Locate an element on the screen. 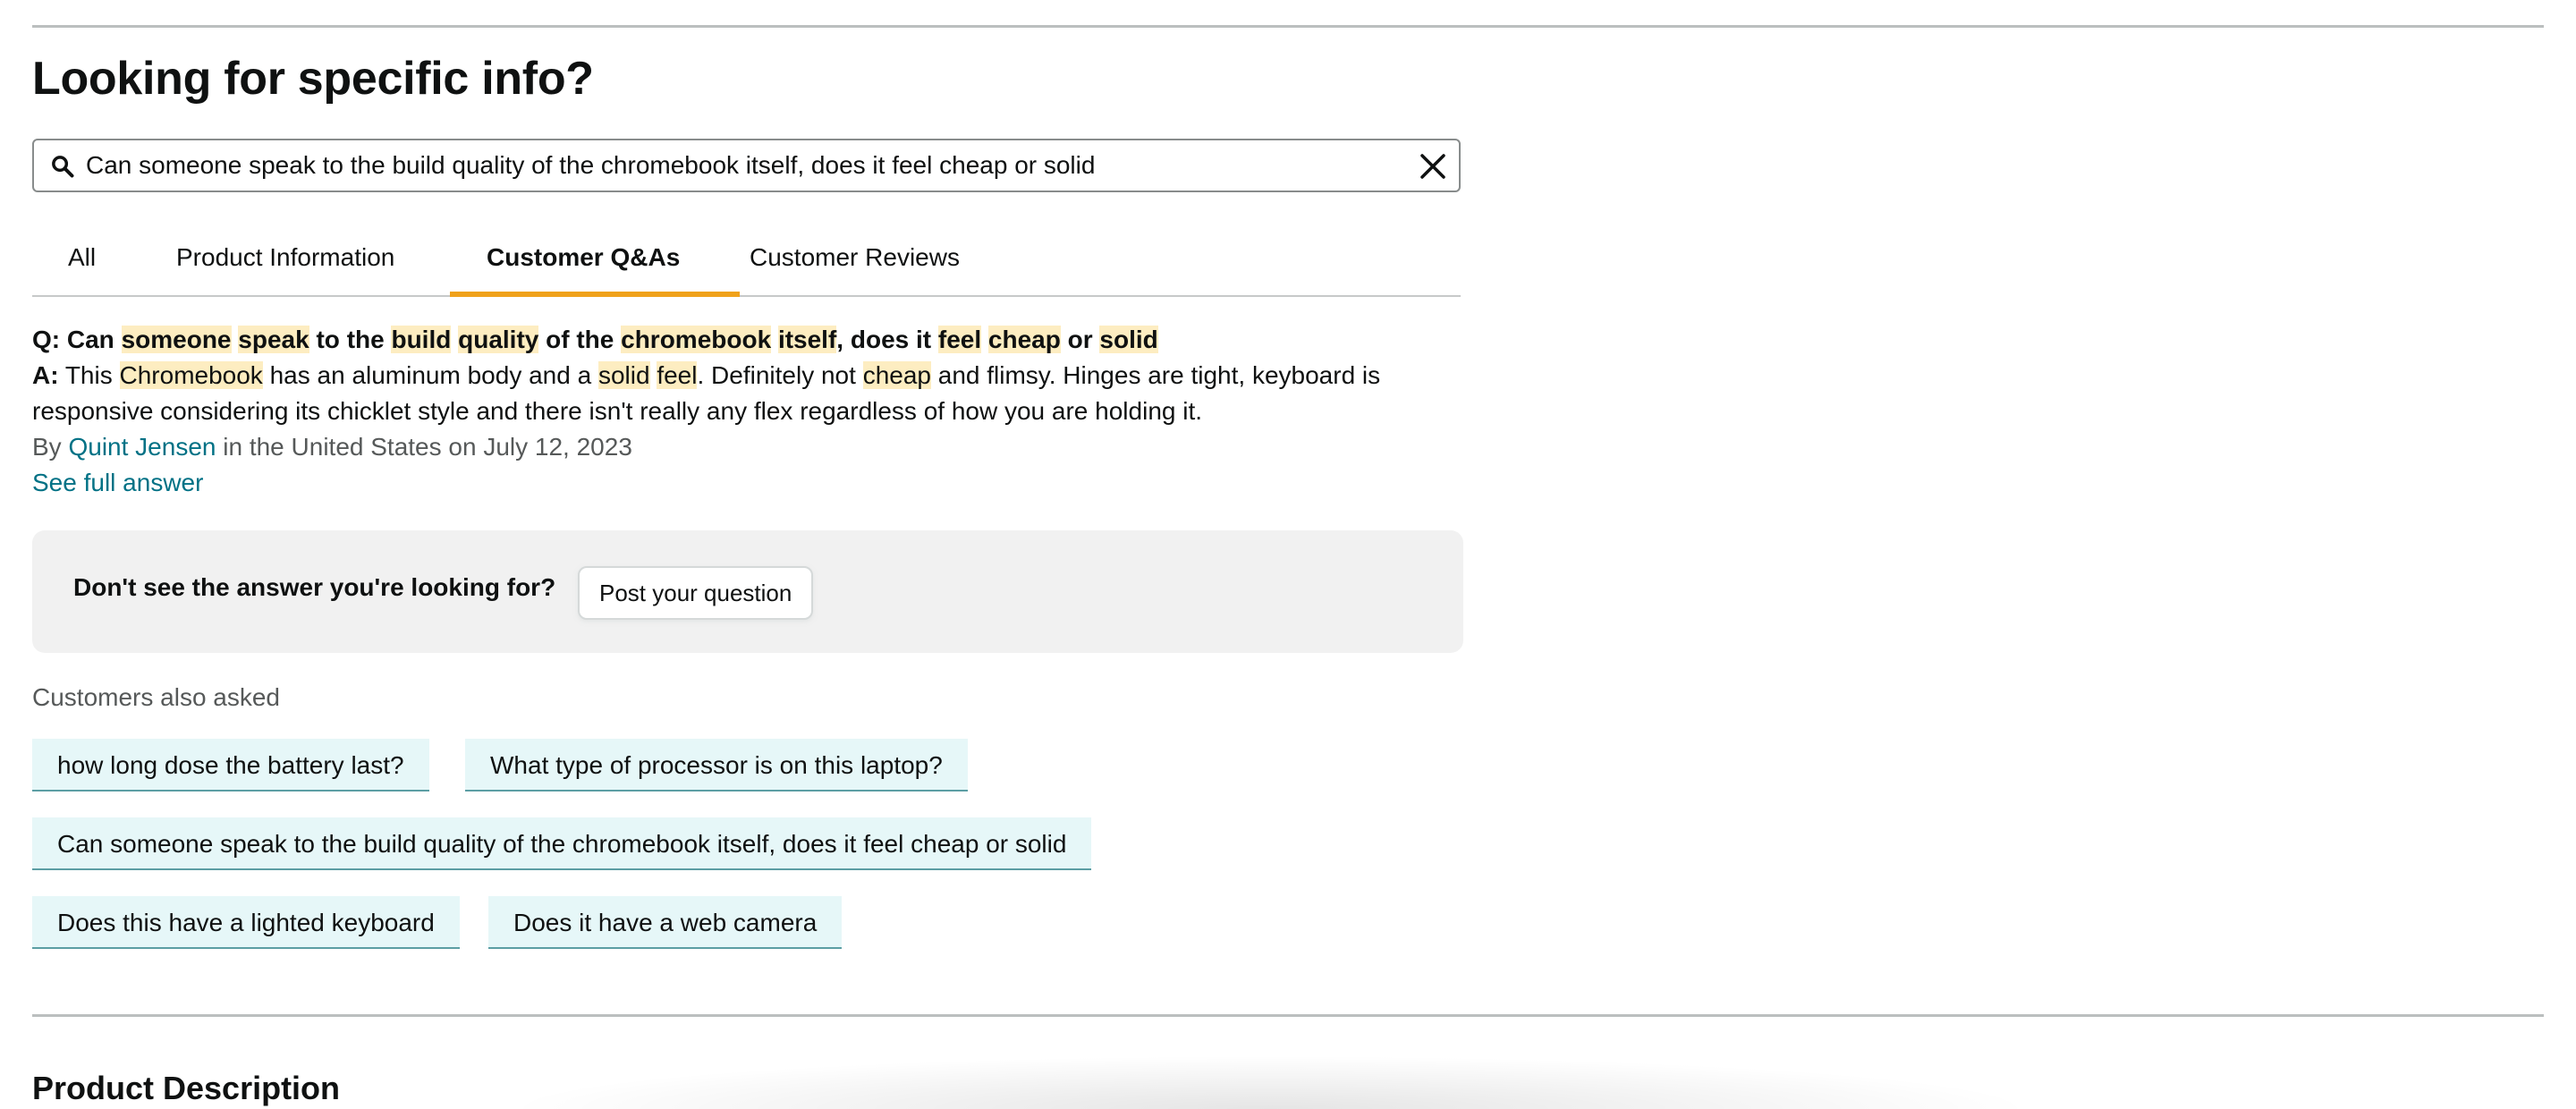  top-divider is located at coordinates (1288, 27).